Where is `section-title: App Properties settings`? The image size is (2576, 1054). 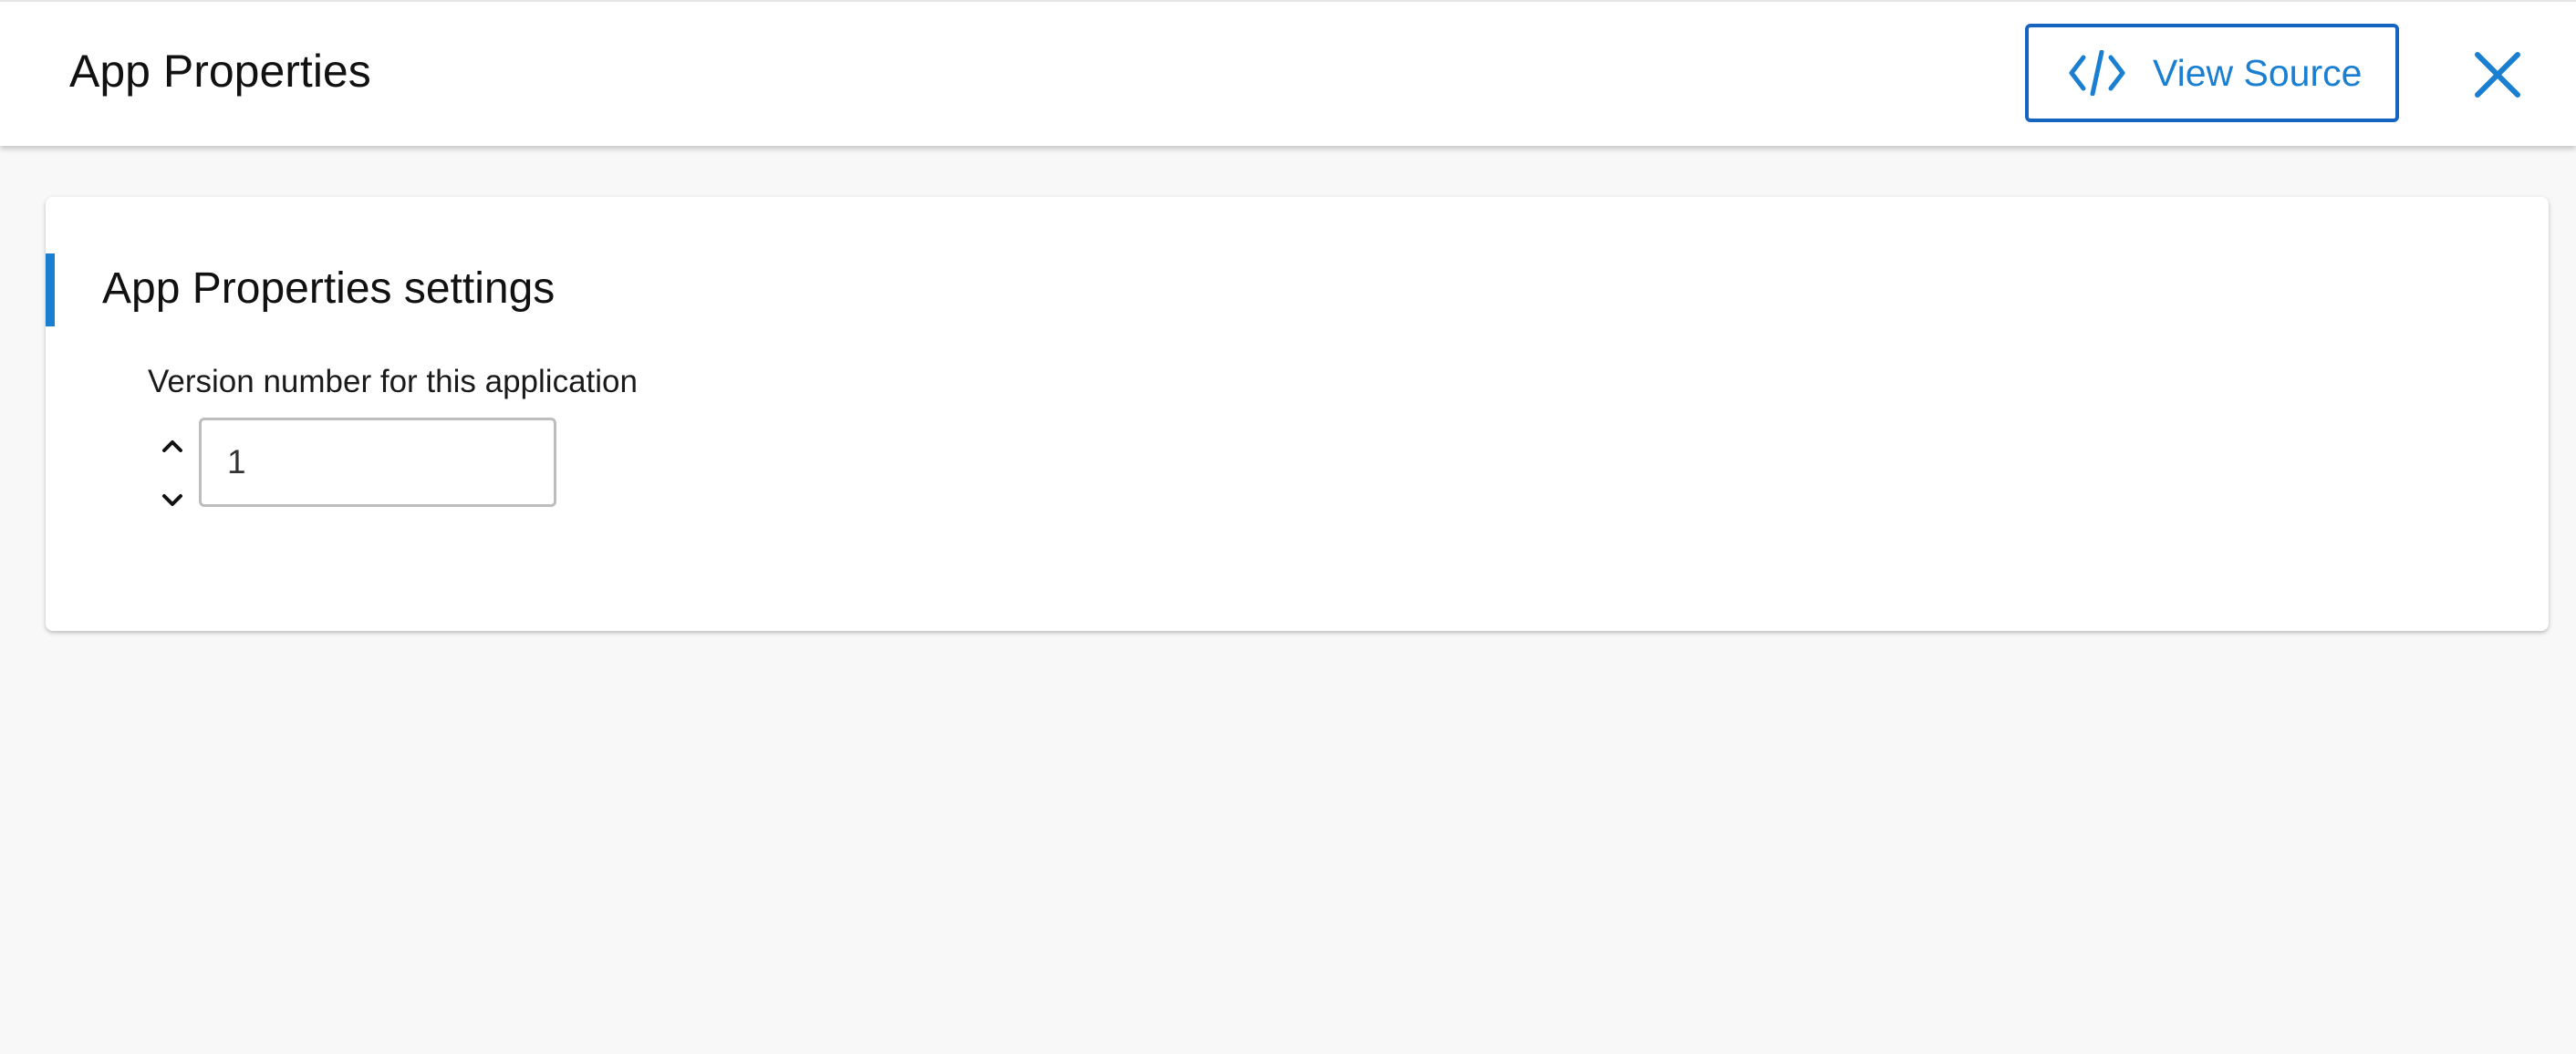 section-title: App Properties settings is located at coordinates (329, 288).